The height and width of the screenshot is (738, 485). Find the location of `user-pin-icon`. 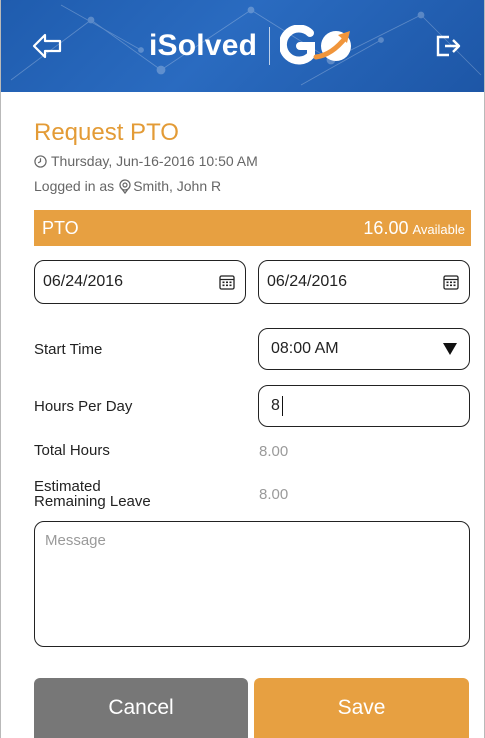

user-pin-icon is located at coordinates (125, 186).